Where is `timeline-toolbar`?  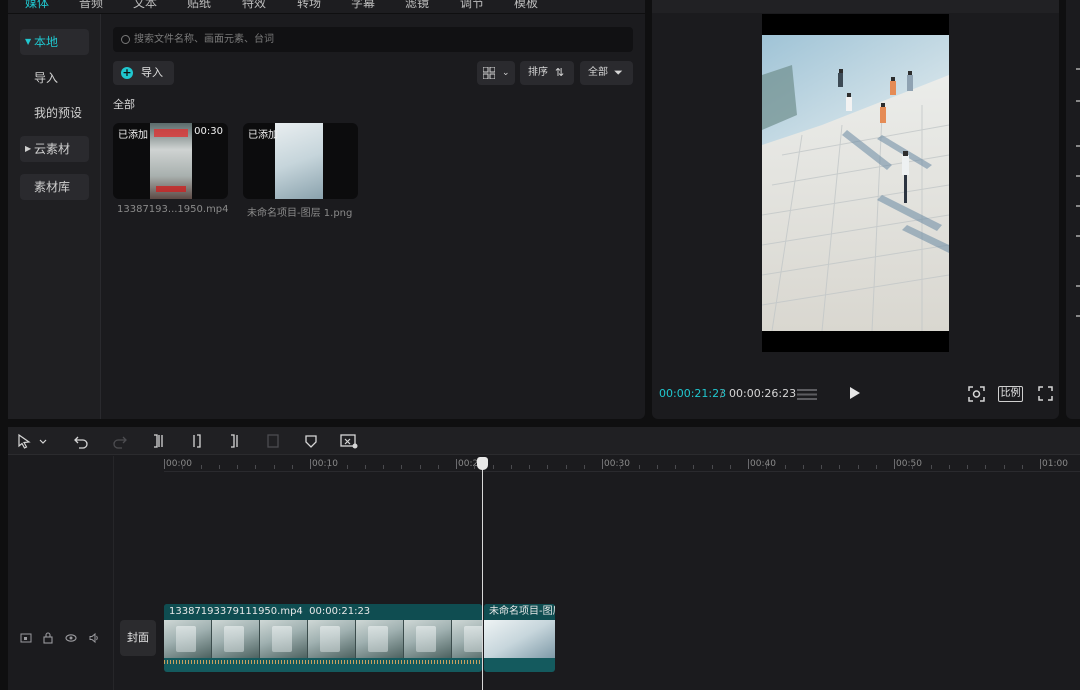 timeline-toolbar is located at coordinates (544, 441).